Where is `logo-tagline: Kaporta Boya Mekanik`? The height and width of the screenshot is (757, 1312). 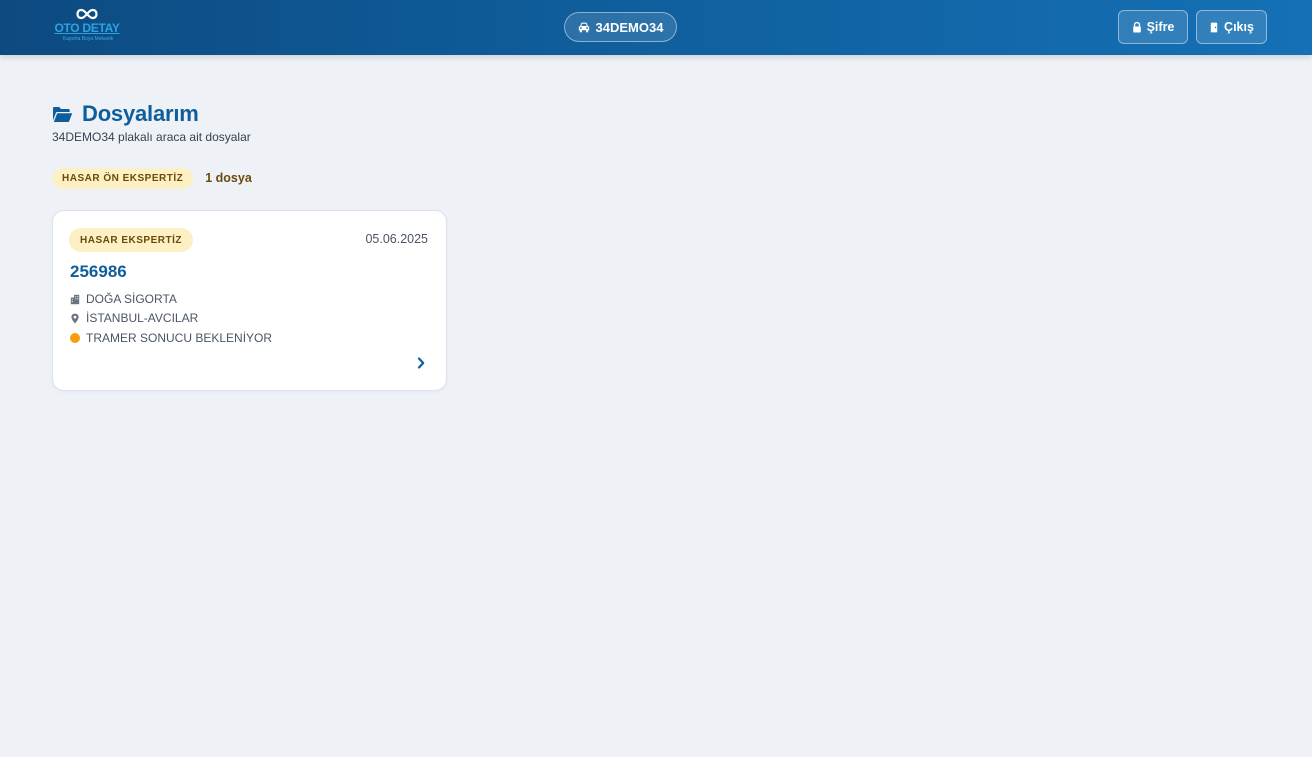
logo-tagline: Kaporta Boya Mekanik is located at coordinates (88, 39).